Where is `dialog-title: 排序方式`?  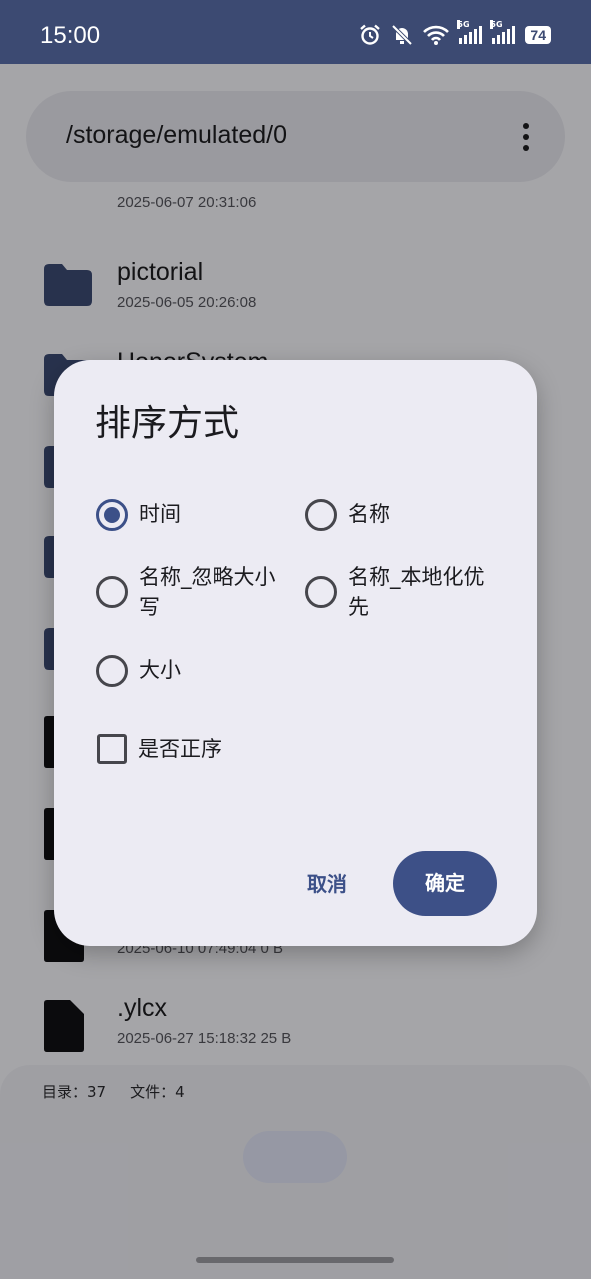
dialog-title: 排序方式 is located at coordinates (167, 423).